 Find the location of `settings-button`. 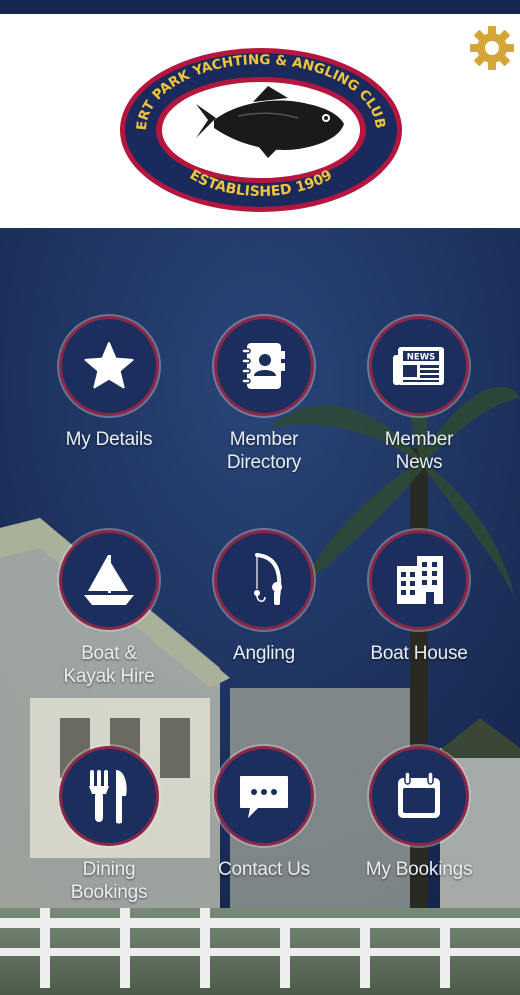

settings-button is located at coordinates (492, 48).